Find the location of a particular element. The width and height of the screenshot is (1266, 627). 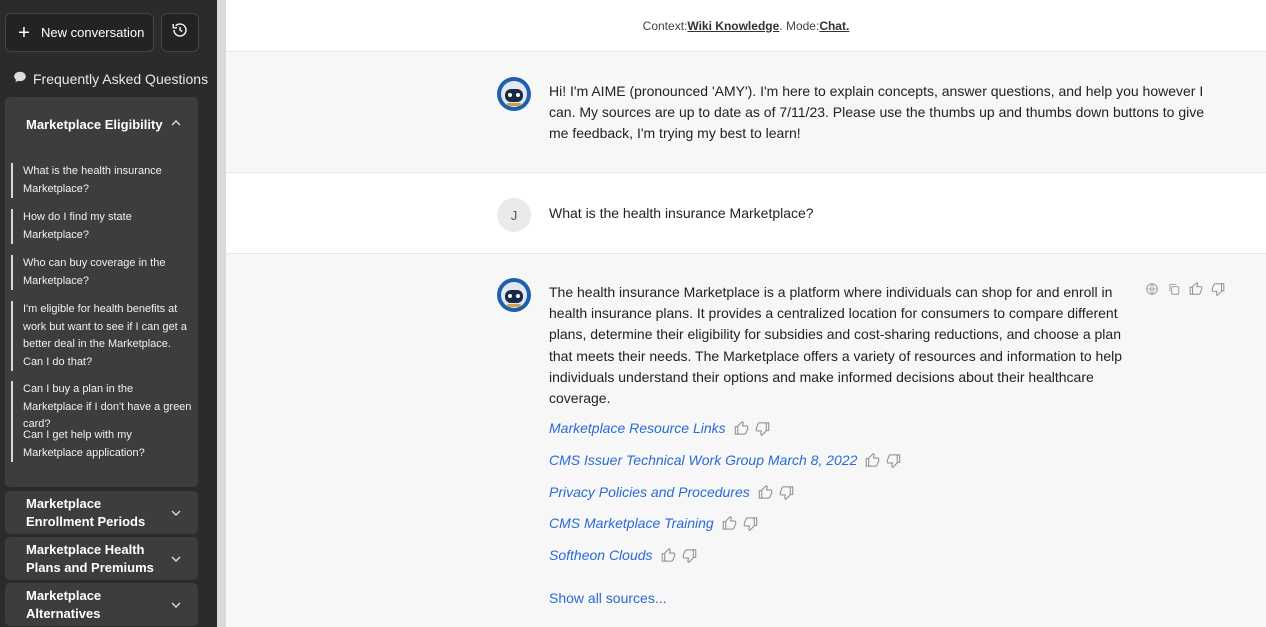

context-prefix: Context: is located at coordinates (665, 25).